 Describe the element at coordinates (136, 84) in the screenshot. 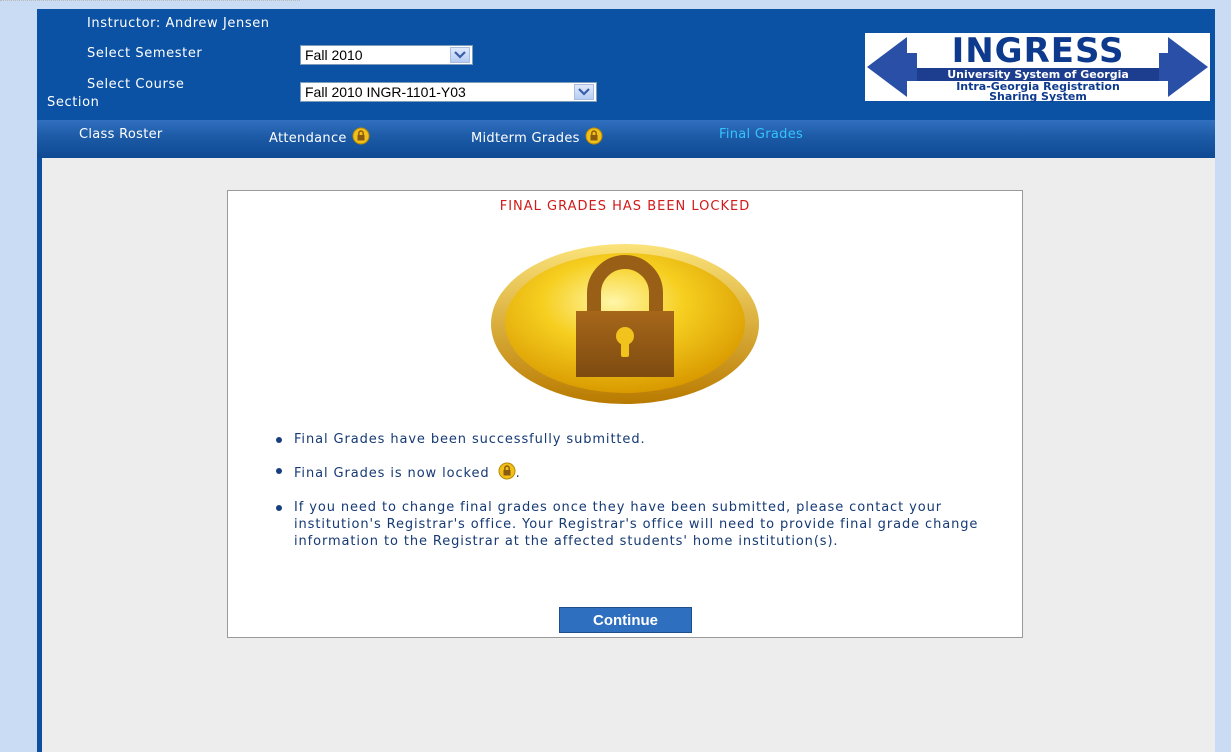

I see `course-label: Select Course` at that location.